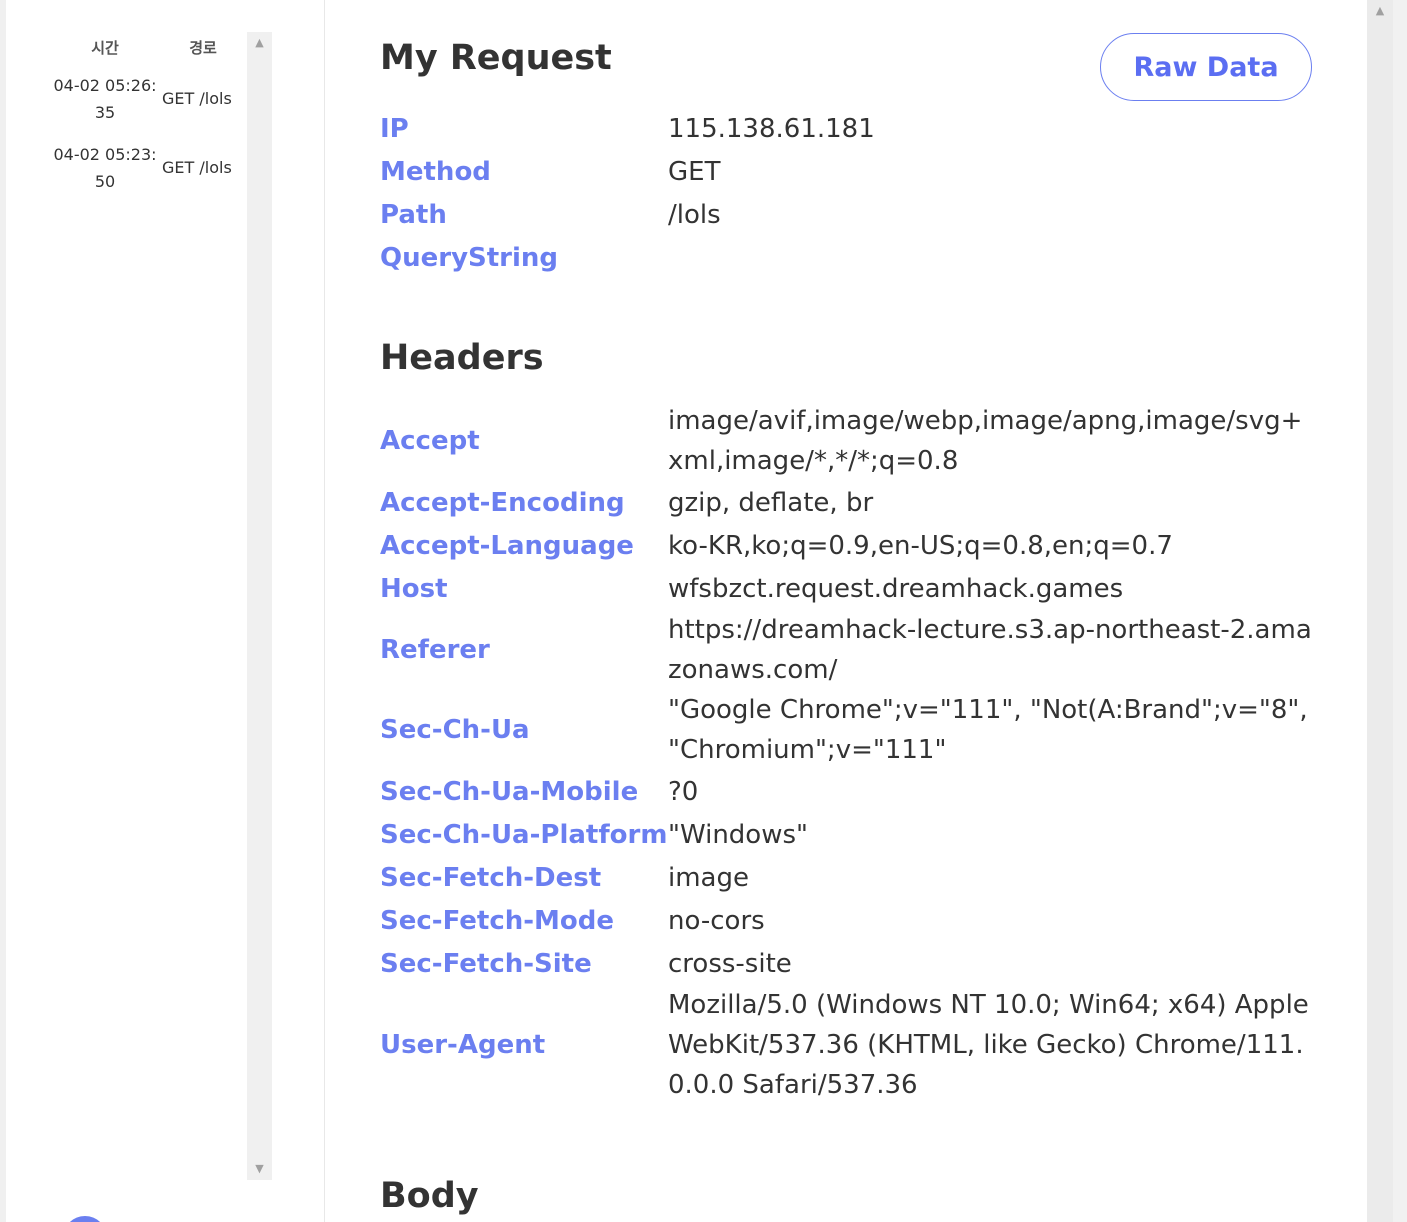 The height and width of the screenshot is (1222, 1407). I want to click on field-key: QueryString, so click(469, 257).